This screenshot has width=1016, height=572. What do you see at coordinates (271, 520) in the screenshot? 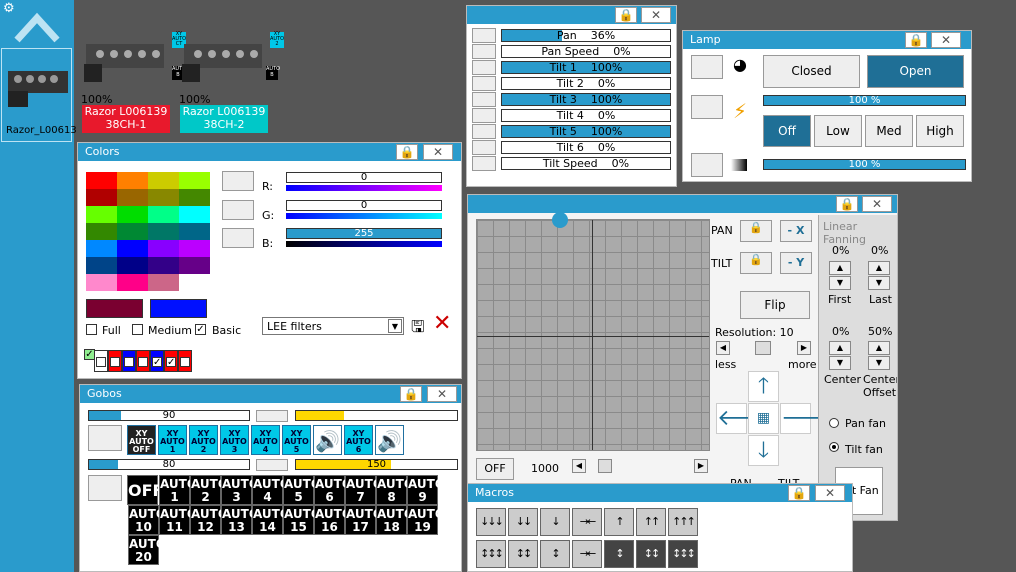
I see `gobo-auto-button: AUTO 14` at bounding box center [271, 520].